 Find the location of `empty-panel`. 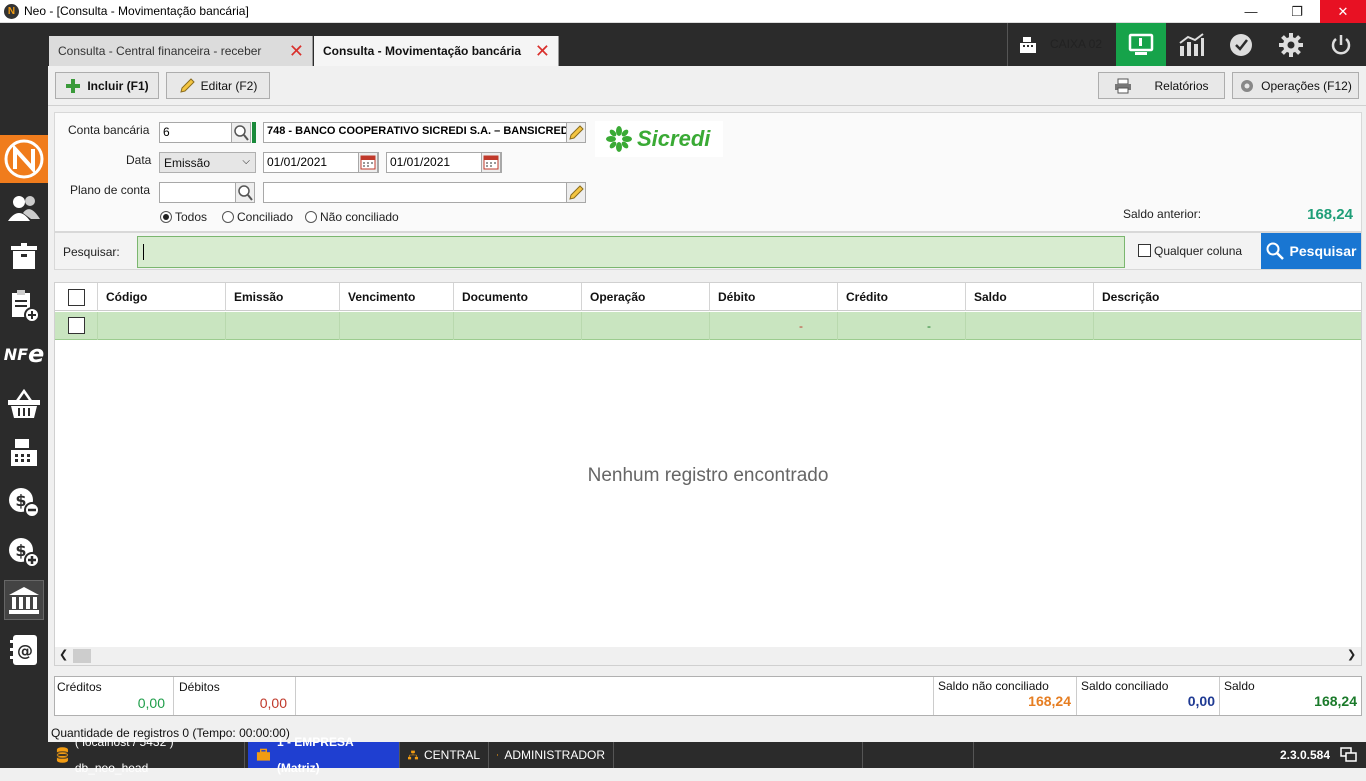

empty-panel is located at coordinates (918, 755).